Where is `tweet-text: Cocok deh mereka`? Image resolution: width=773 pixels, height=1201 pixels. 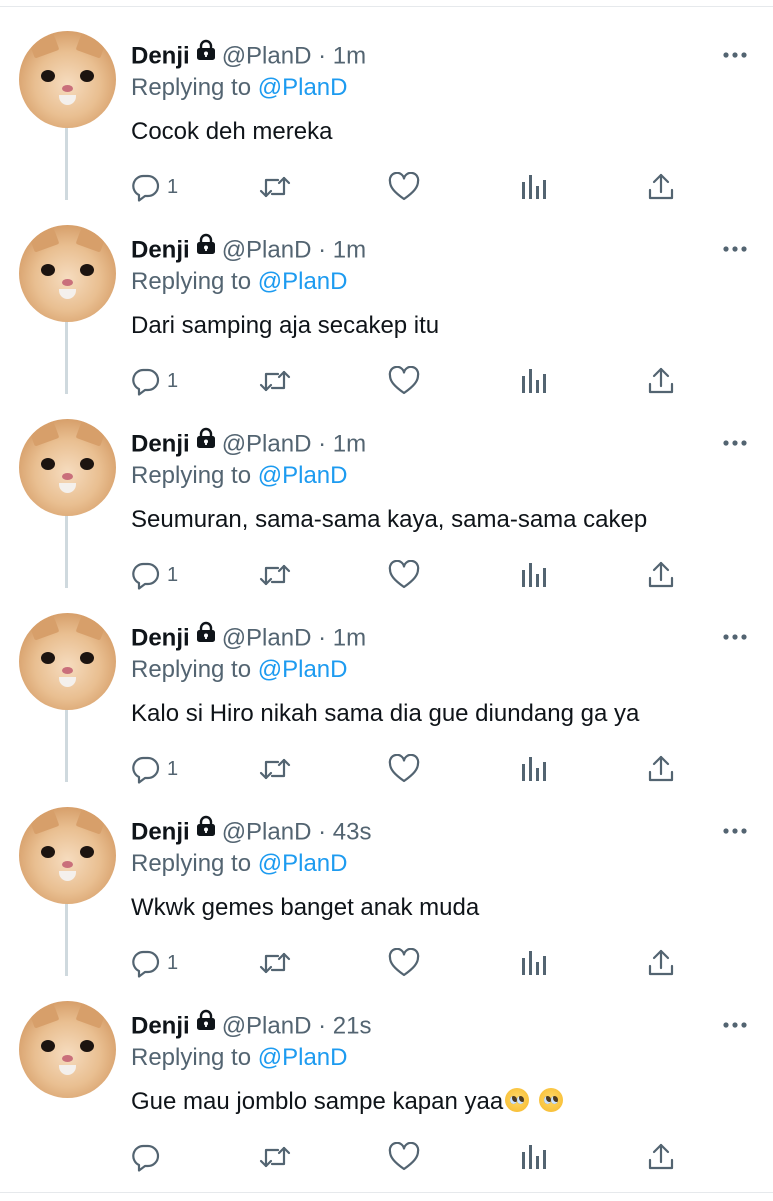 tweet-text: Cocok deh mereka is located at coordinates (231, 132).